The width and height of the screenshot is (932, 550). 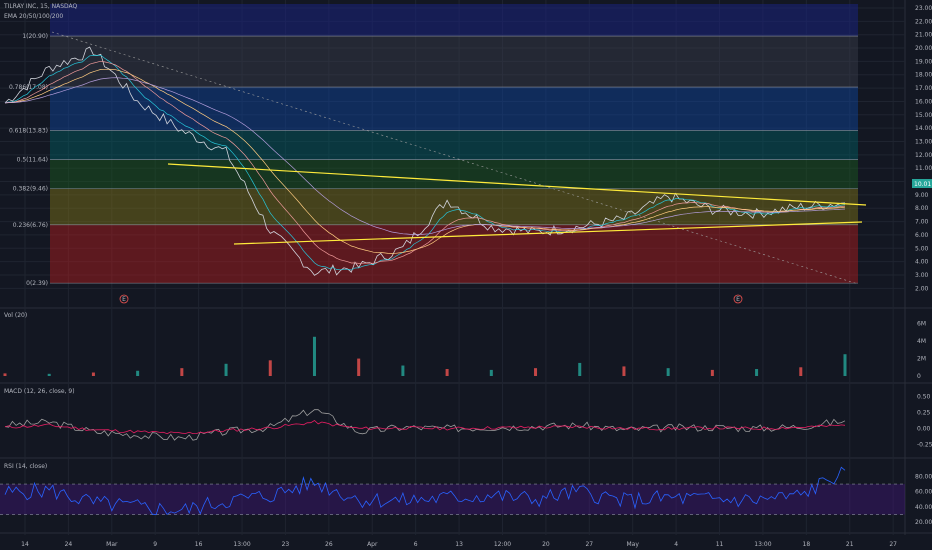 What do you see at coordinates (30, 189) in the screenshot?
I see `fib-level-label: 0.382(9.46)` at bounding box center [30, 189].